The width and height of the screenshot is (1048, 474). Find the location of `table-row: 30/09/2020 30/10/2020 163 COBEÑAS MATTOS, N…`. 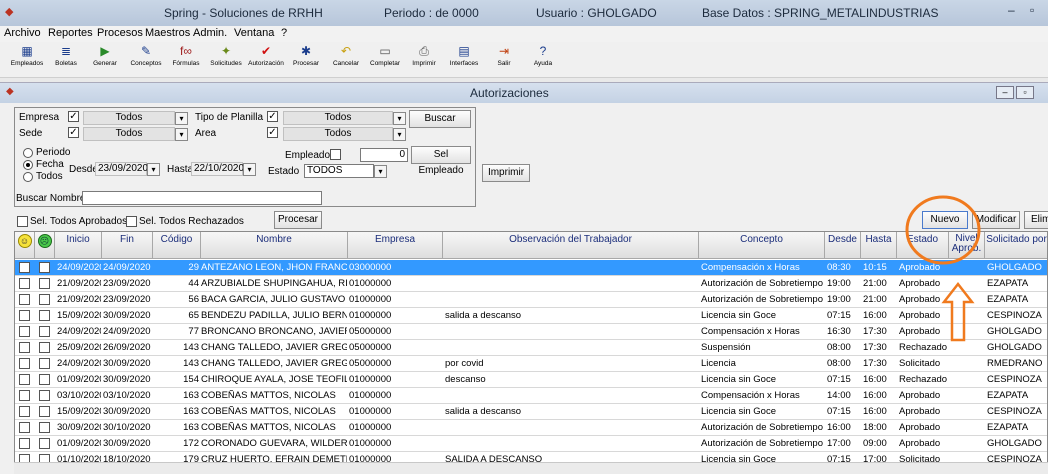

table-row: 30/09/2020 30/10/2020 163 COBEÑAS MATTOS, N… is located at coordinates (531, 428).